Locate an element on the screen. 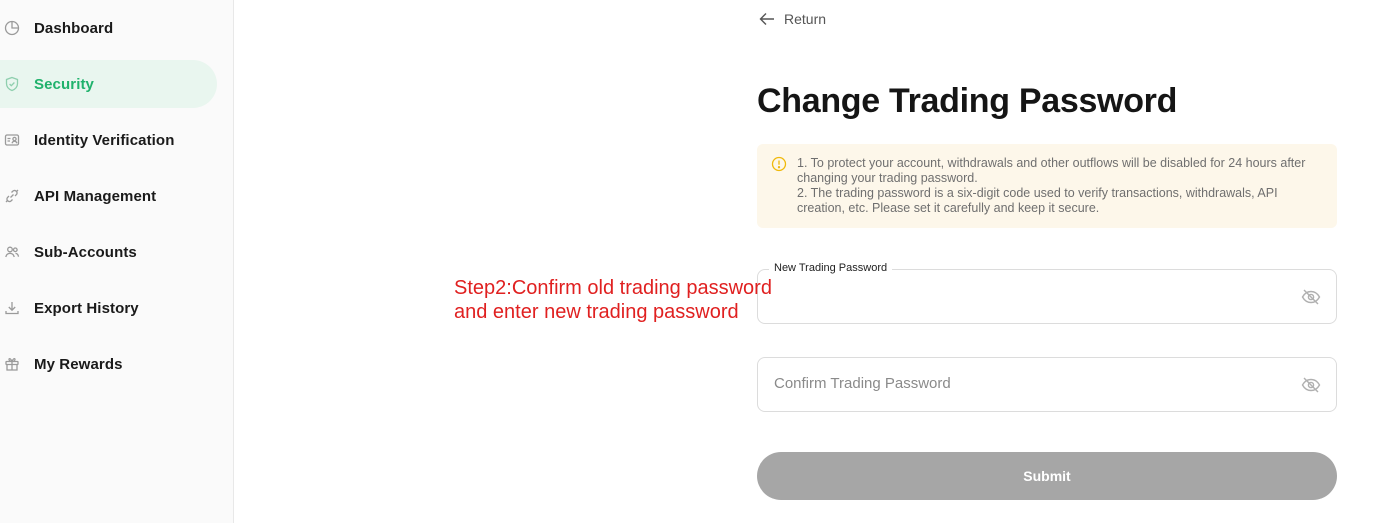 This screenshot has width=1398, height=523. sidebar-item-label: Dashboard is located at coordinates (74, 28).